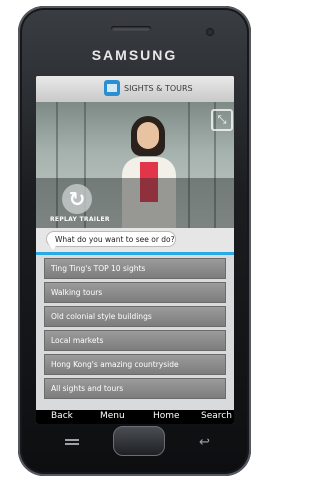 Image resolution: width=320 pixels, height=479 pixels. Describe the element at coordinates (112, 416) in the screenshot. I see `softkey-menu: Menu` at that location.